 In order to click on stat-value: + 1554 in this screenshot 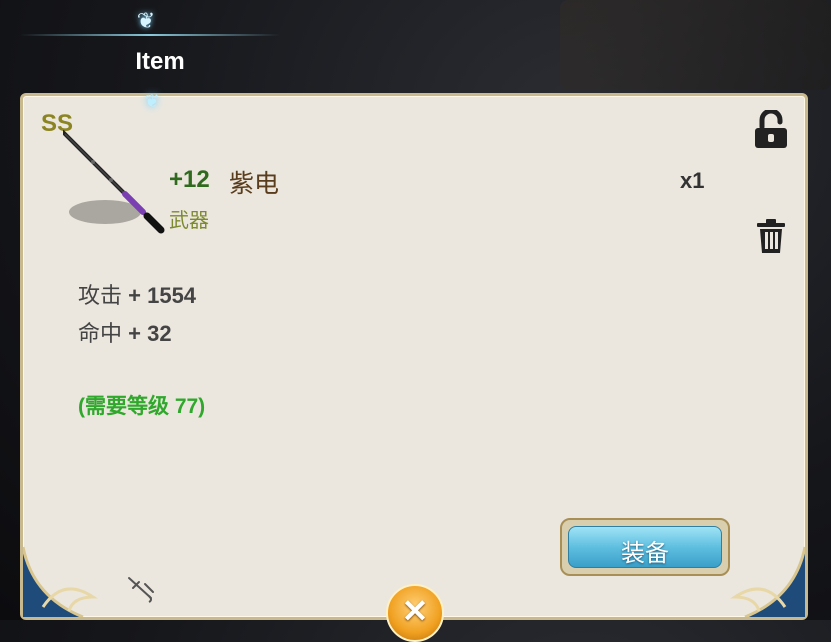, I will do `click(162, 295)`.